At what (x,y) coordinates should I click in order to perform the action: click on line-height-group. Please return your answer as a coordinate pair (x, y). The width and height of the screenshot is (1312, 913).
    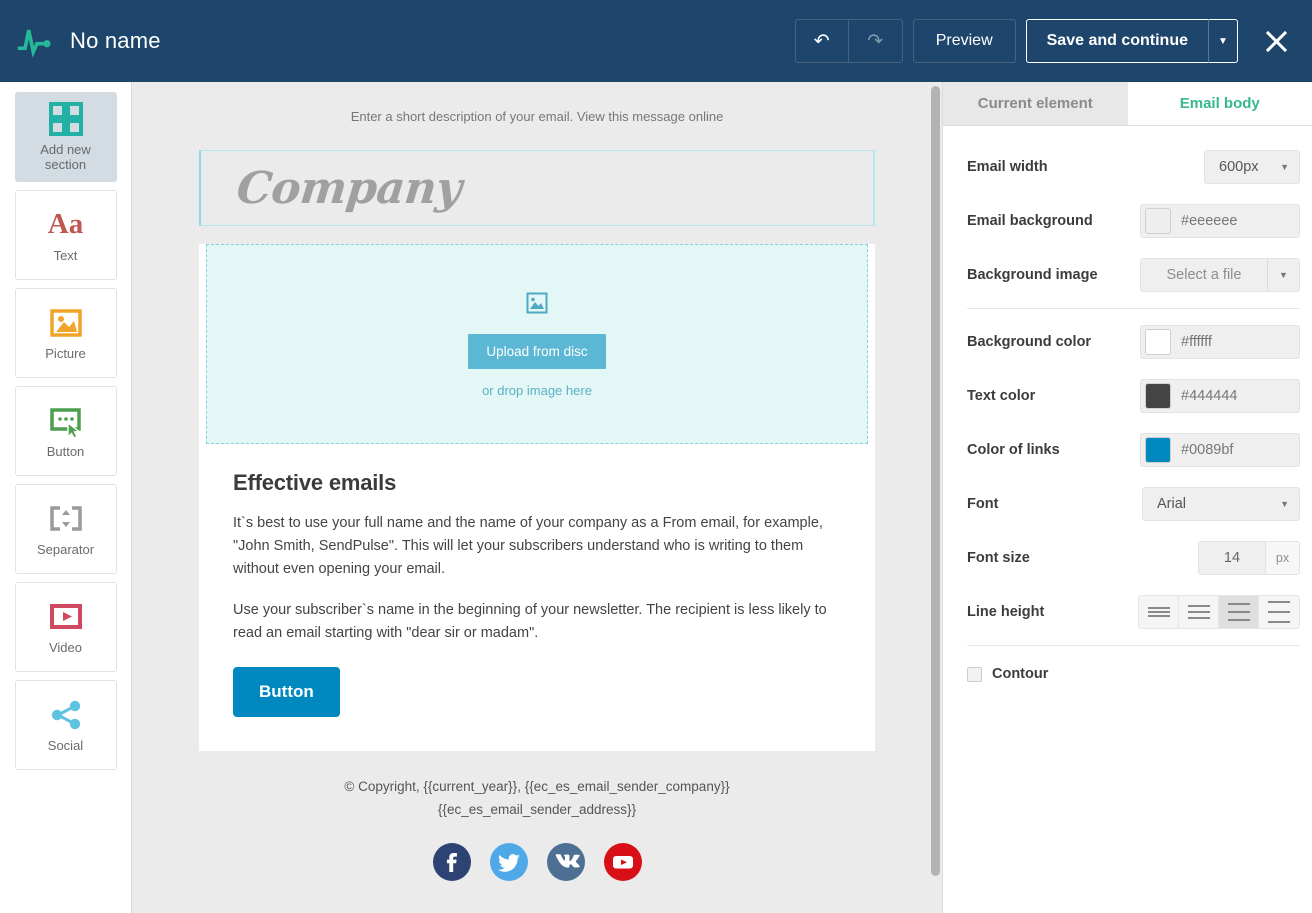
    Looking at the image, I should click on (1219, 612).